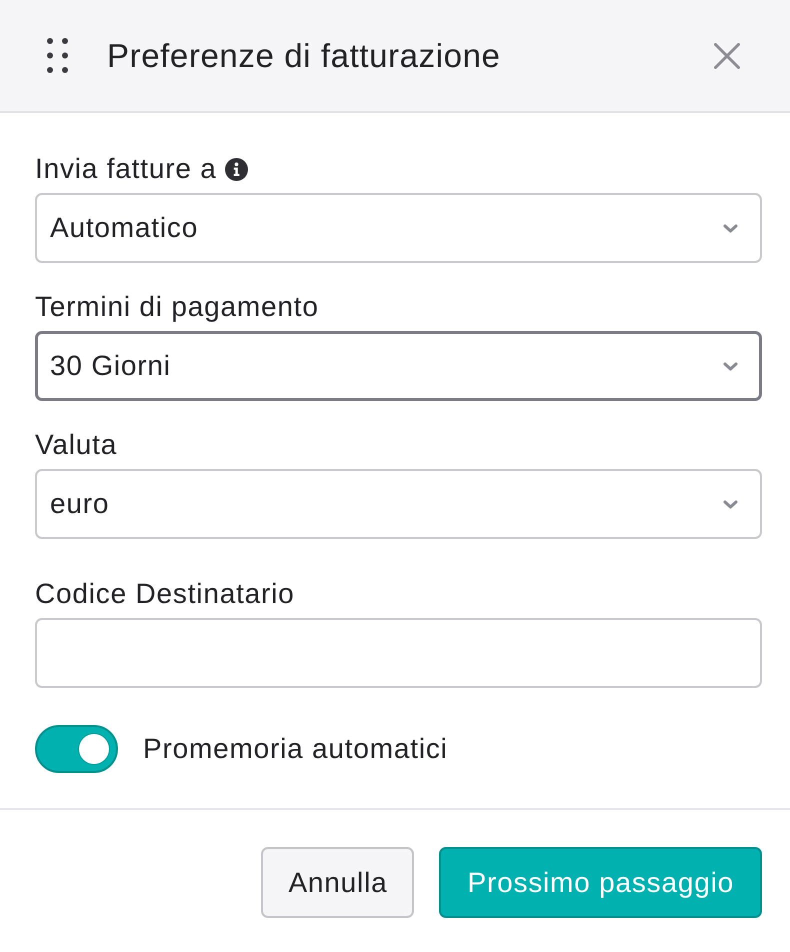 The image size is (790, 952). Describe the element at coordinates (76, 445) in the screenshot. I see `field-label: Valuta` at that location.